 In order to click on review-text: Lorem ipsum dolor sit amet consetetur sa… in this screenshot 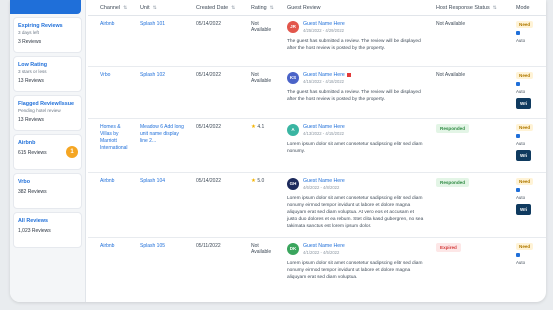, I will do `click(355, 270)`.